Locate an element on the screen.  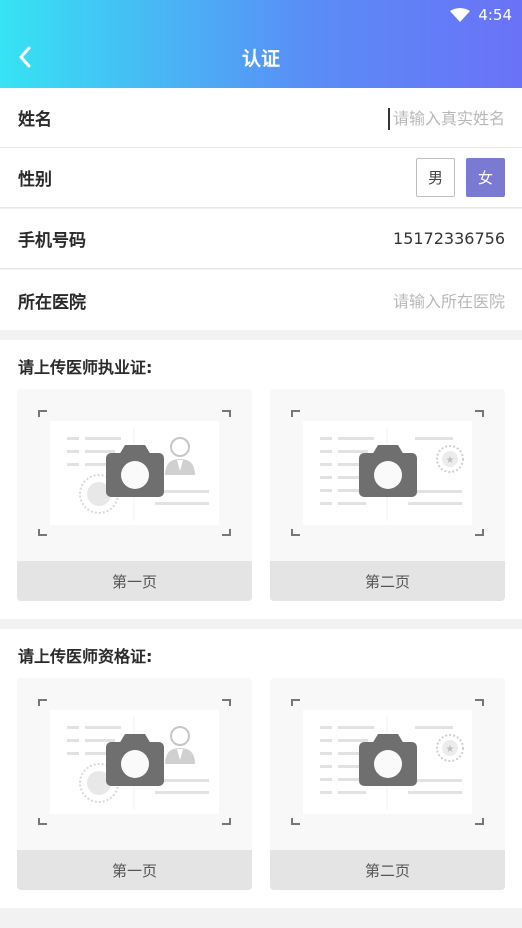
name-row: 姓名 请输入真实姓名 is located at coordinates (261, 118).